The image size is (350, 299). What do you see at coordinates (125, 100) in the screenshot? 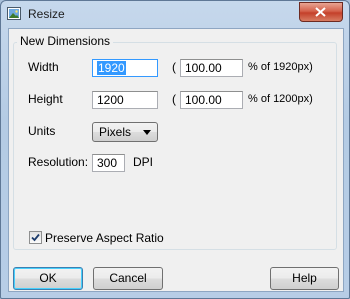
I see `height-field: 1200` at bounding box center [125, 100].